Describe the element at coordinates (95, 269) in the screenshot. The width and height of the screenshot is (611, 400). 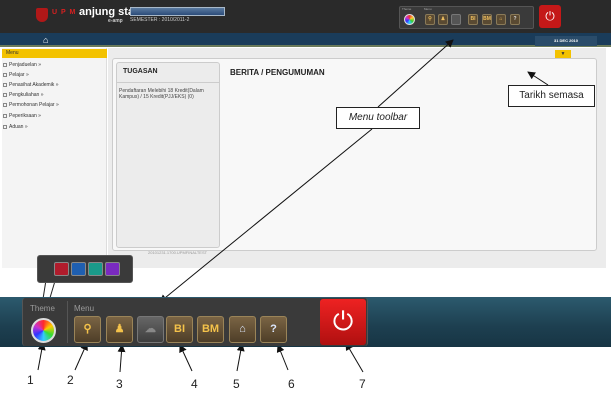
I see `swatch-teal` at that location.